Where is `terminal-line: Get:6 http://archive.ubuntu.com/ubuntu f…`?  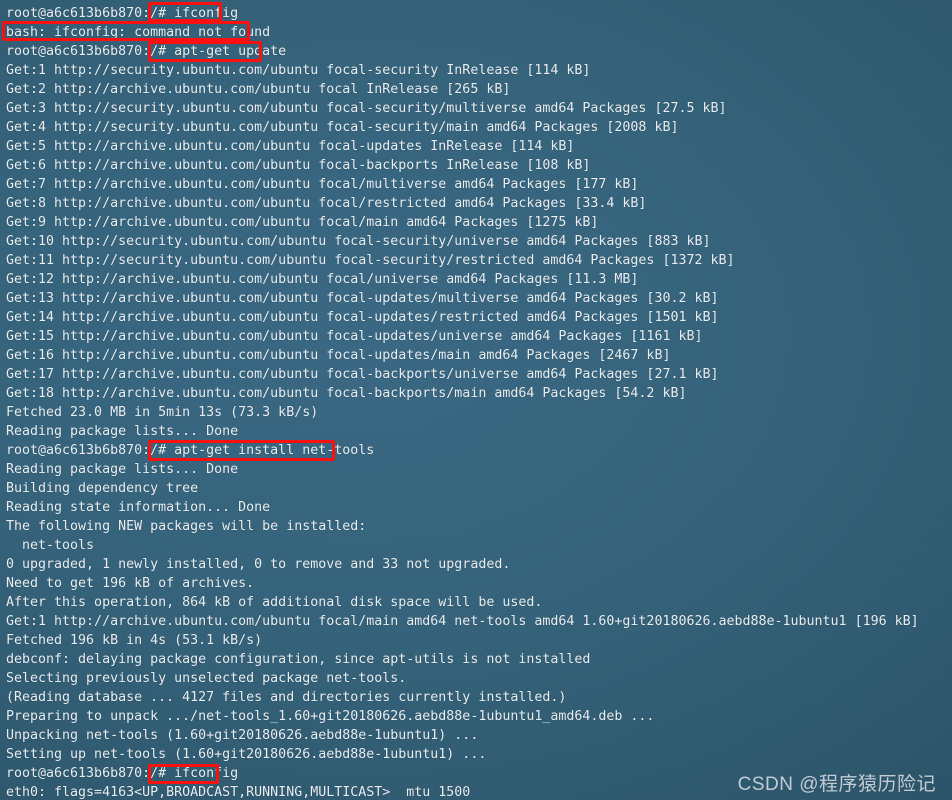 terminal-line: Get:6 http://archive.ubuntu.com/ubuntu f… is located at coordinates (298, 165).